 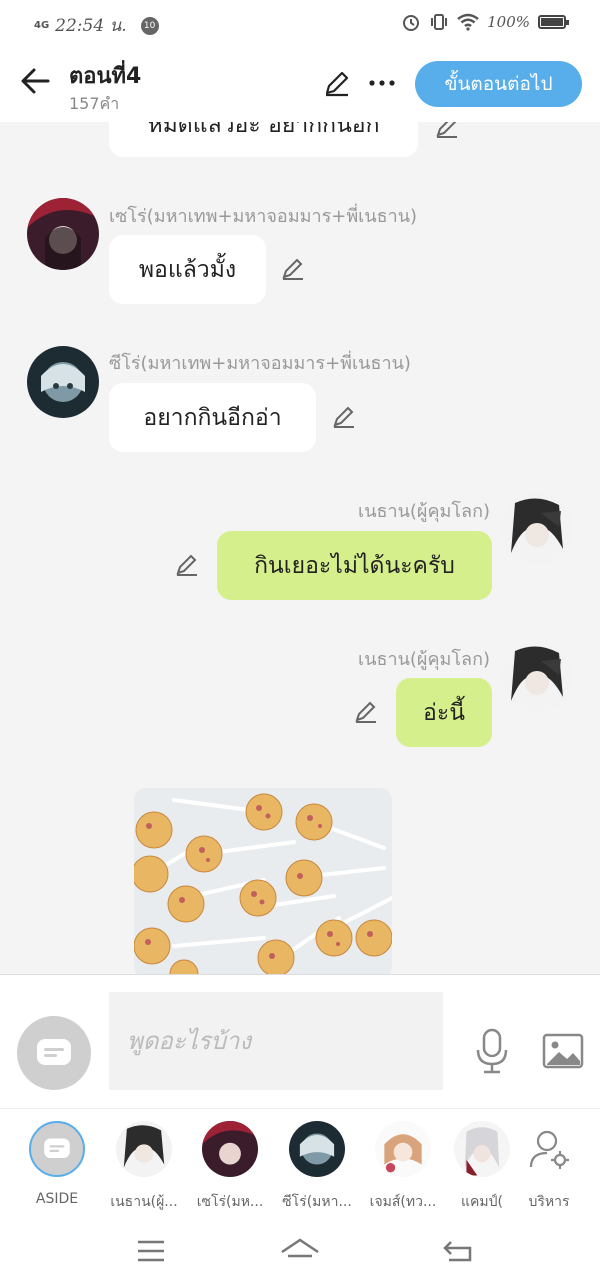 What do you see at coordinates (553, 22) in the screenshot?
I see `battery-icon` at bounding box center [553, 22].